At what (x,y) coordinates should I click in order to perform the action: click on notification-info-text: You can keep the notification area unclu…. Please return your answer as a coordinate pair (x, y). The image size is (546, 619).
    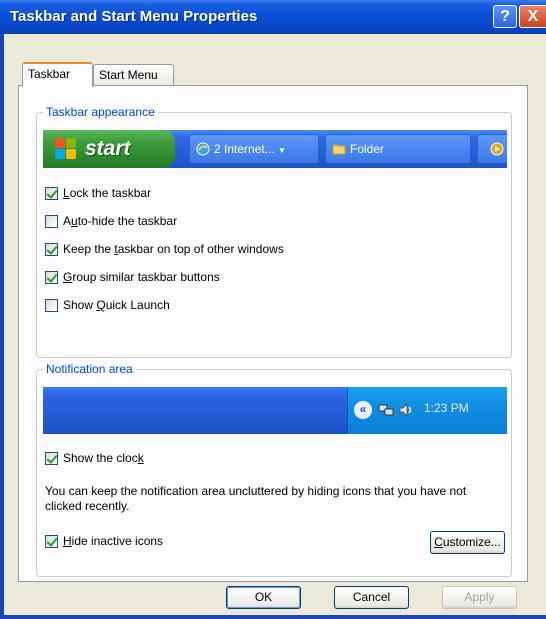
    Looking at the image, I should click on (256, 498).